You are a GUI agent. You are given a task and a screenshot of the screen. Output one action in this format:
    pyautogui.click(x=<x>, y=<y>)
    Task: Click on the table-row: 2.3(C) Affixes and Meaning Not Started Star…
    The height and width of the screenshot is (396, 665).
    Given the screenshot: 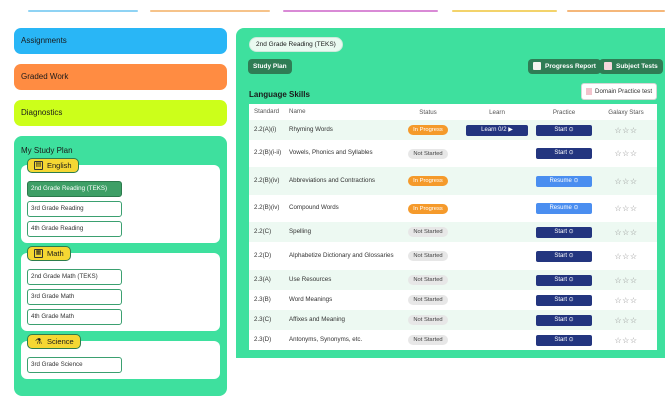 What is the action you would take?
    pyautogui.click(x=453, y=320)
    